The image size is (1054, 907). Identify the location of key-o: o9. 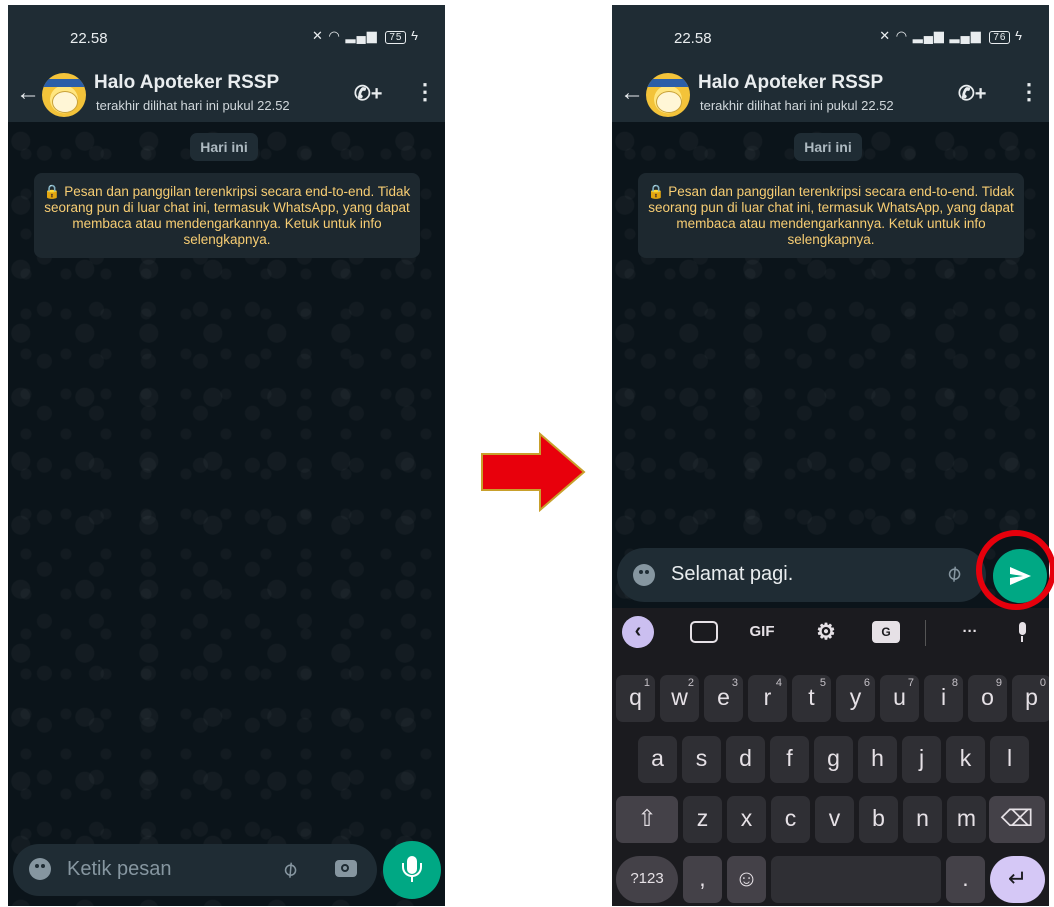
(987, 698).